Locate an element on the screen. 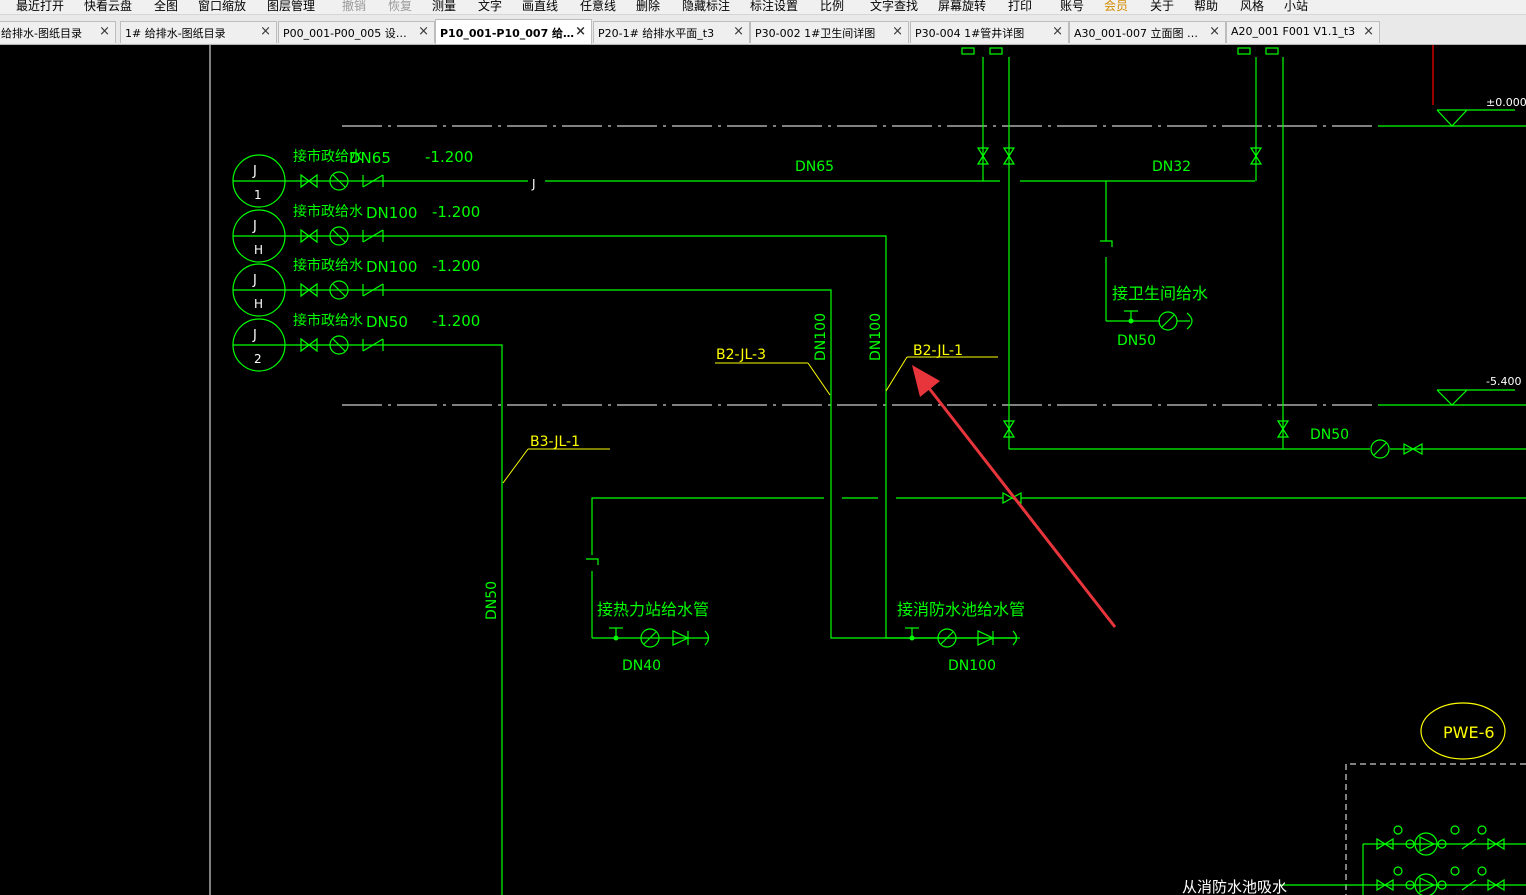 The width and height of the screenshot is (1526, 895). tab-label: 1# 给排水-图纸目录 is located at coordinates (175, 33).